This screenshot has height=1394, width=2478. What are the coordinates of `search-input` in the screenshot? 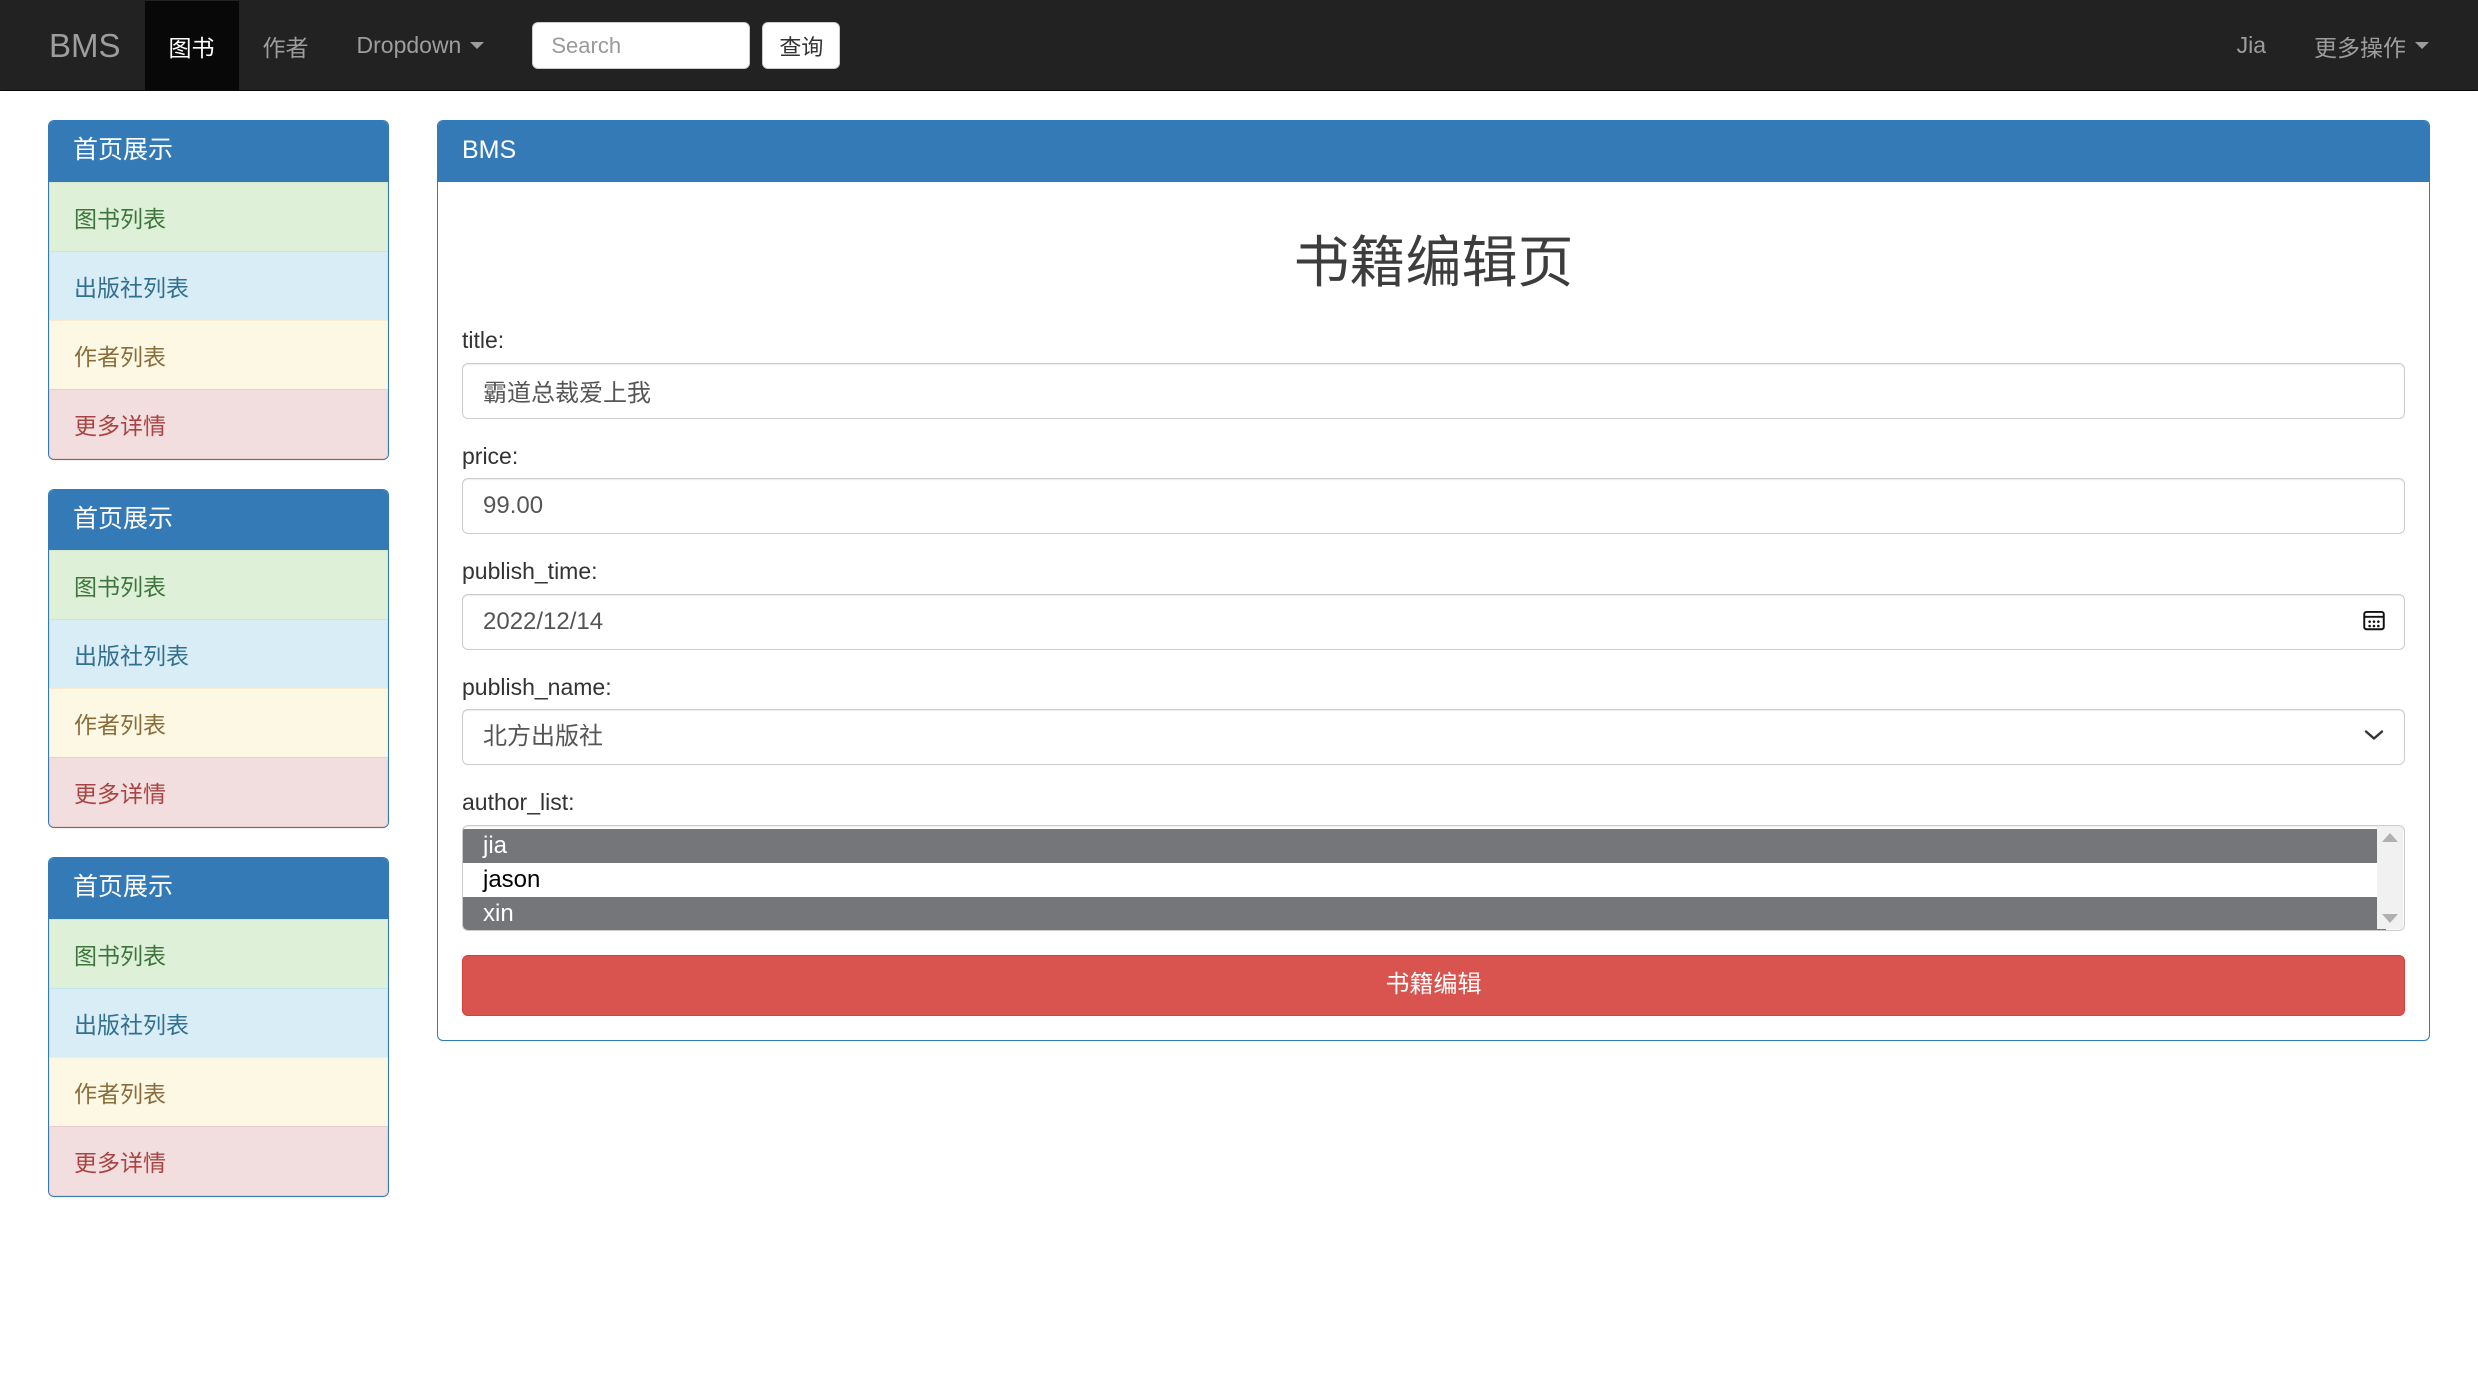 It's located at (641, 45).